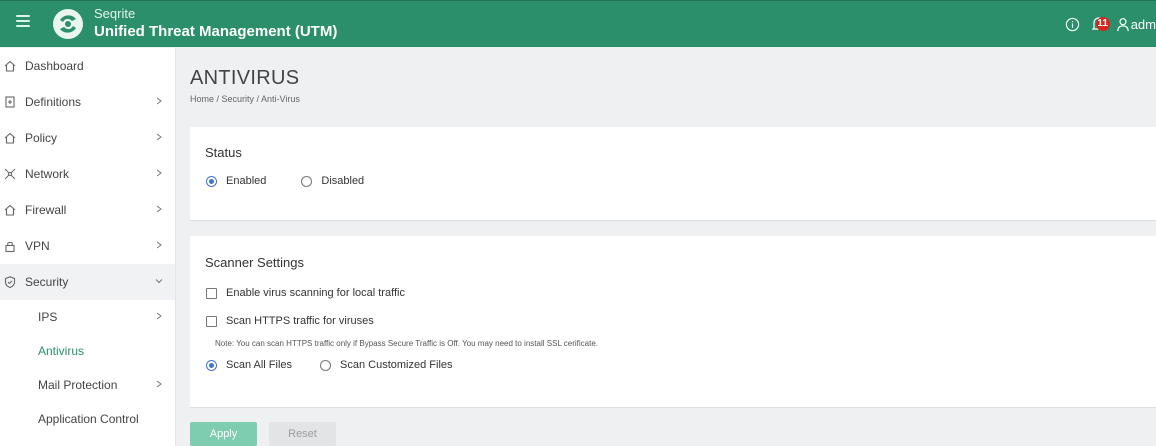  I want to click on sidebar-item-label: Definitions, so click(53, 102).